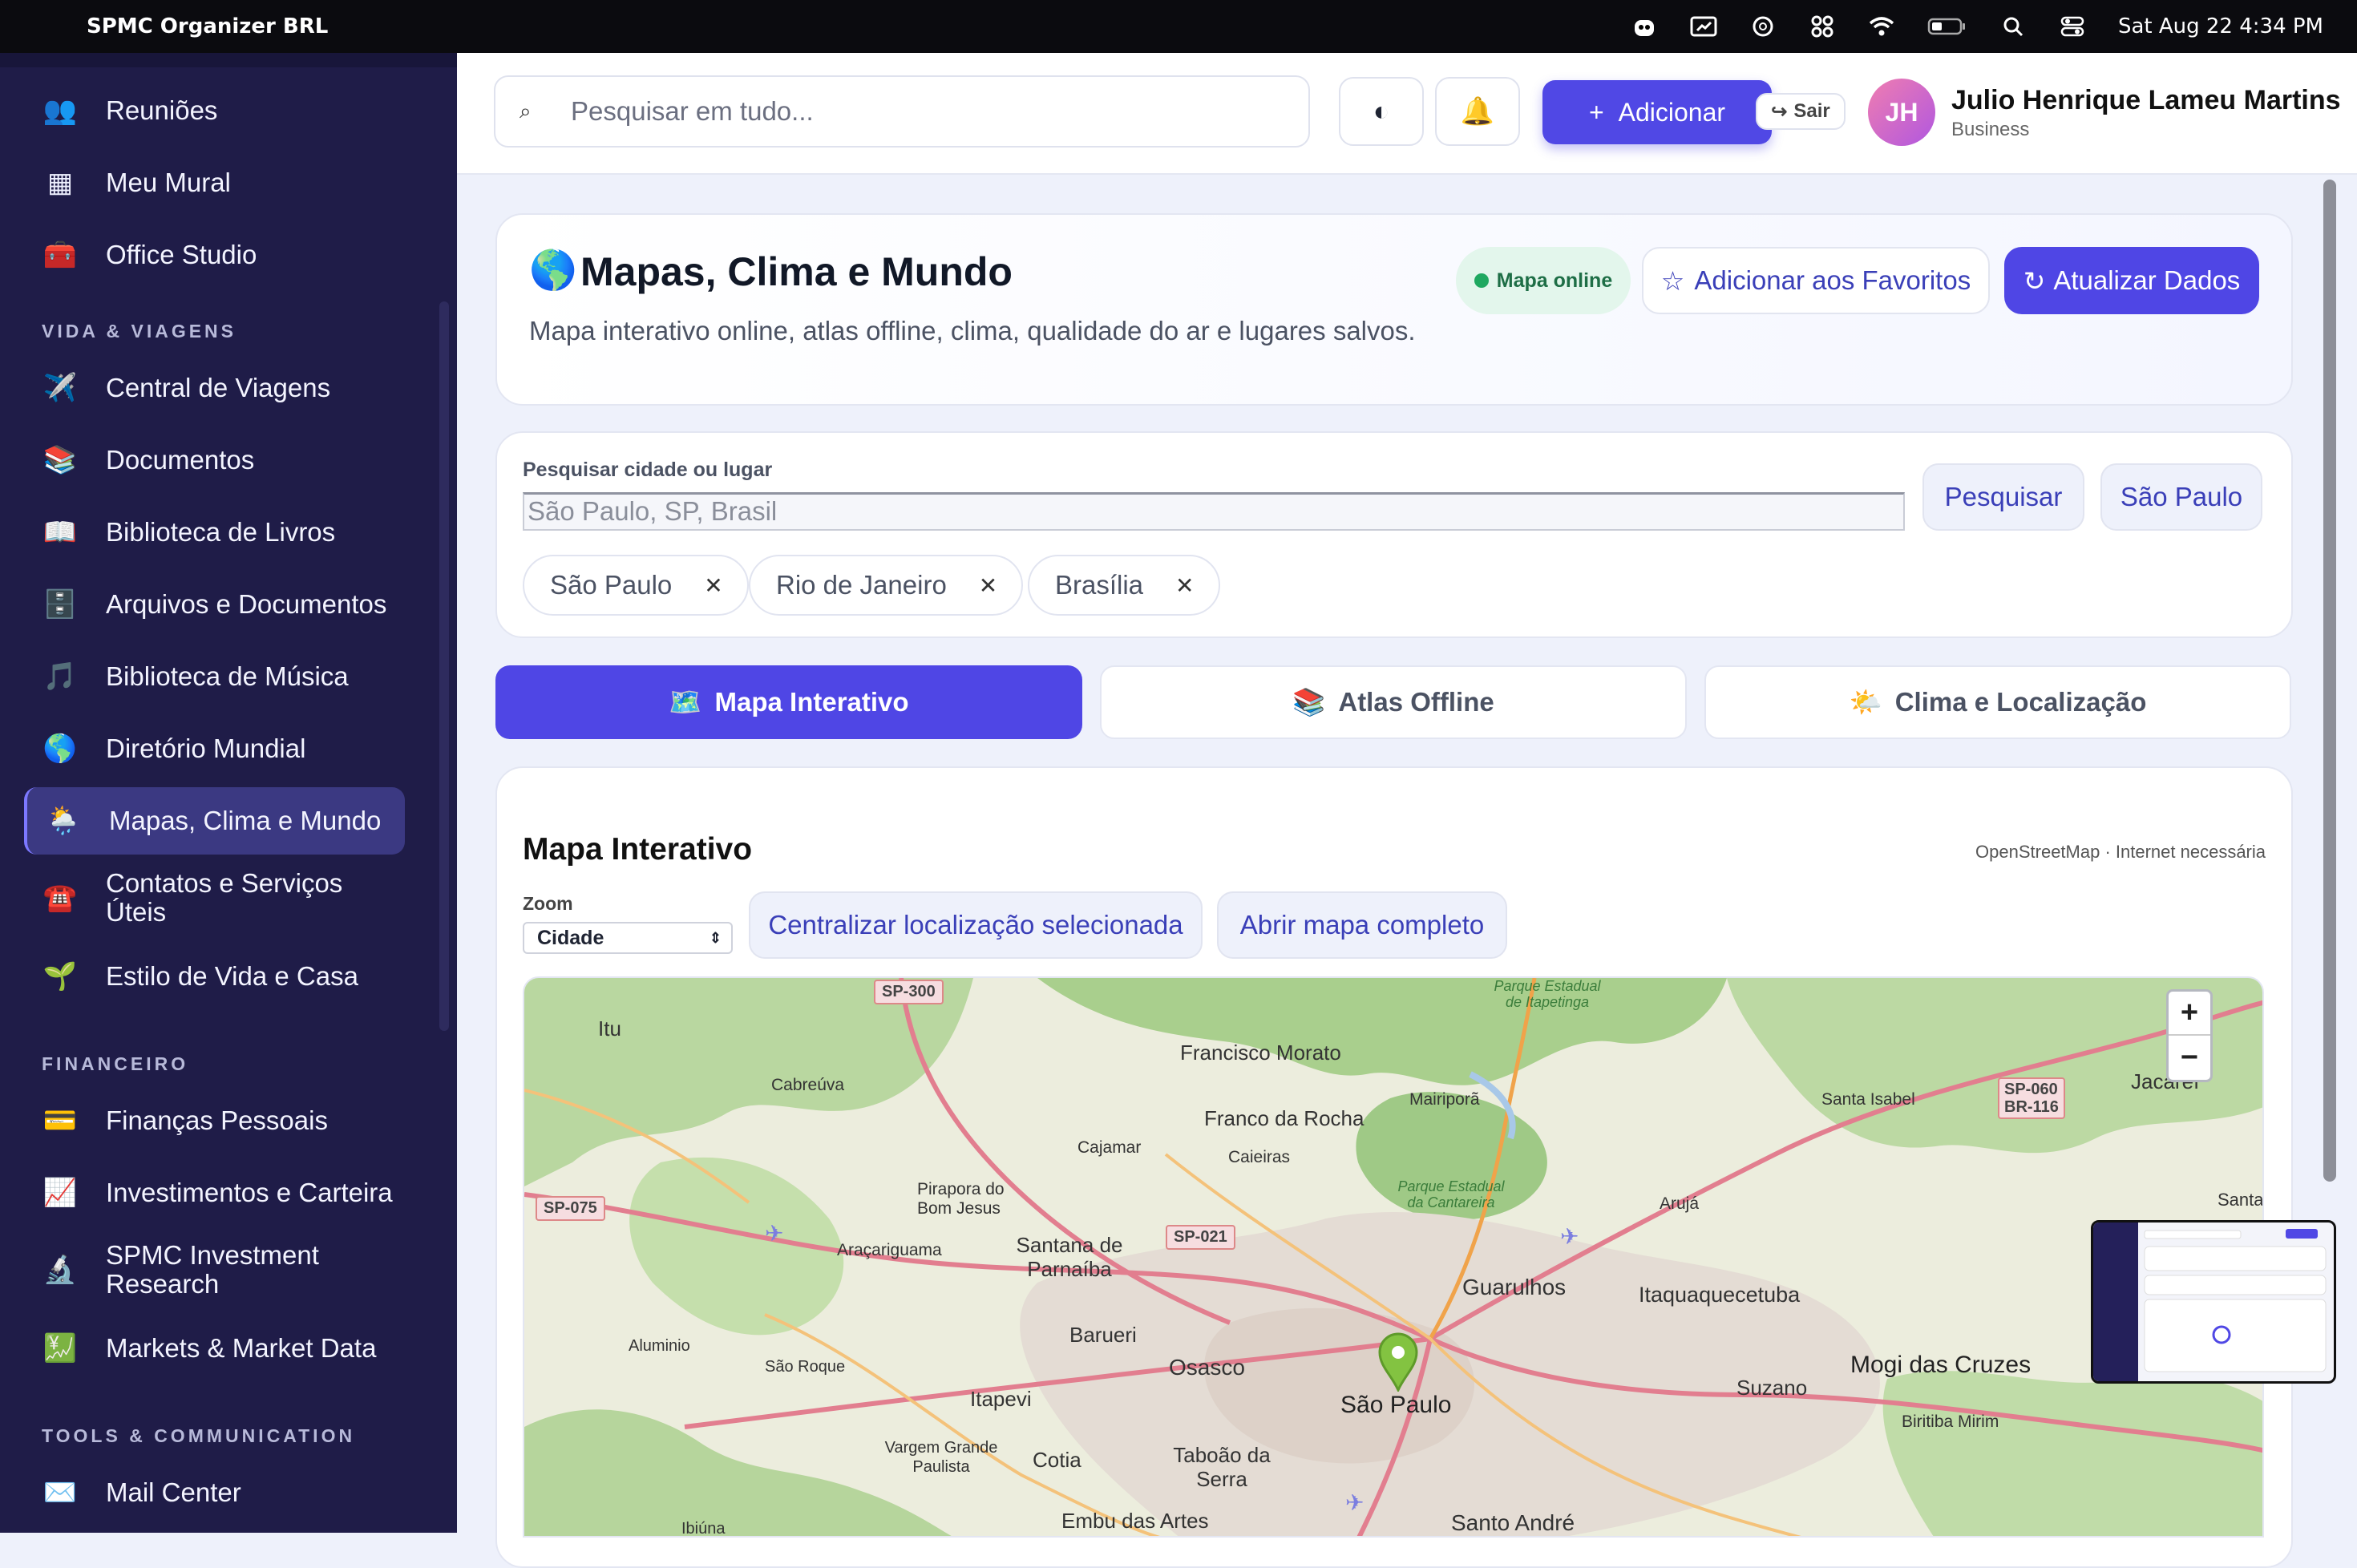  What do you see at coordinates (1554, 280) in the screenshot?
I see `status-badge-label: Mapa online` at bounding box center [1554, 280].